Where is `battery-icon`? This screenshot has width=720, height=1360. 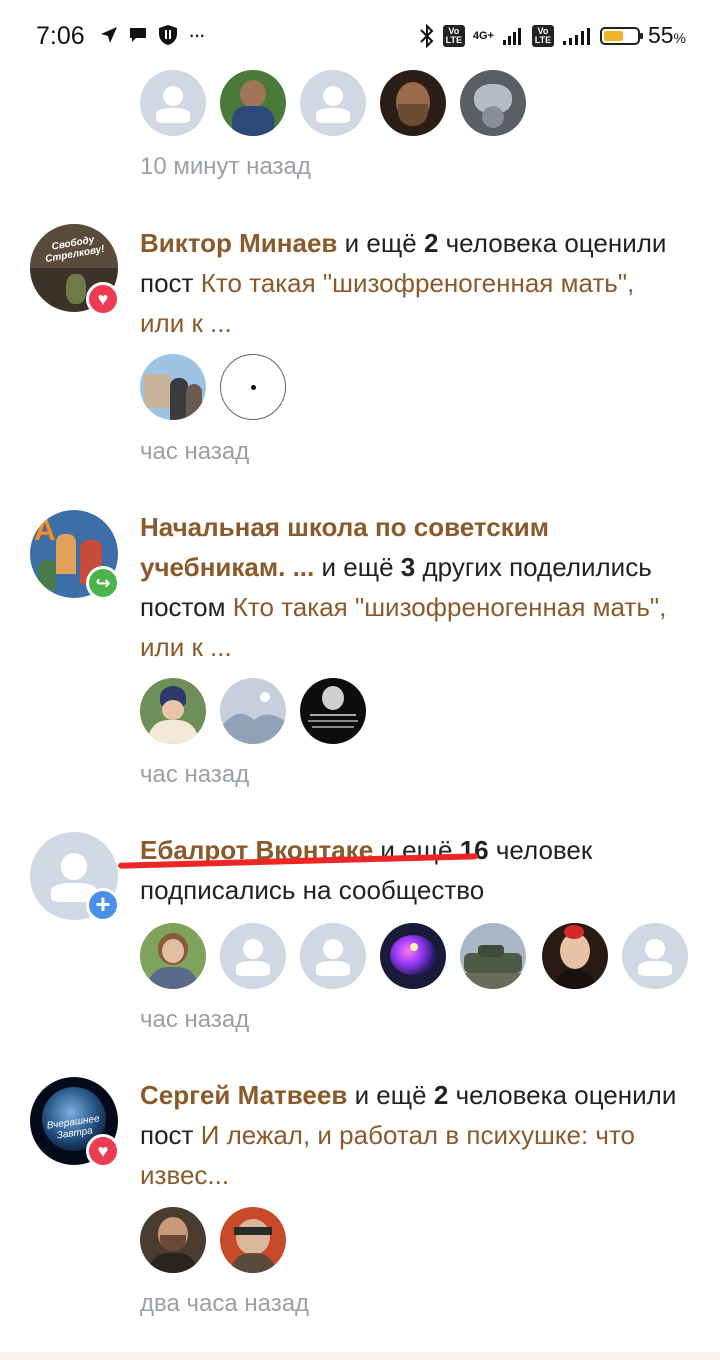
battery-icon is located at coordinates (621, 35).